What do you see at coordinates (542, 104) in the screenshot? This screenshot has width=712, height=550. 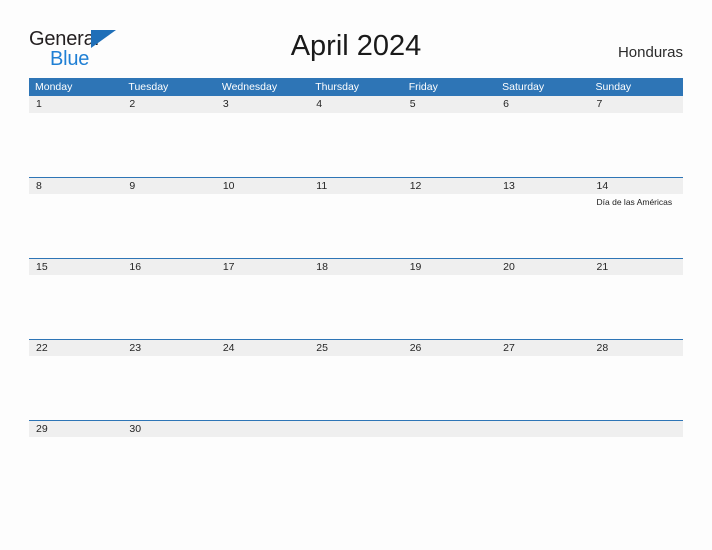 I see `day-cell-6: 6` at bounding box center [542, 104].